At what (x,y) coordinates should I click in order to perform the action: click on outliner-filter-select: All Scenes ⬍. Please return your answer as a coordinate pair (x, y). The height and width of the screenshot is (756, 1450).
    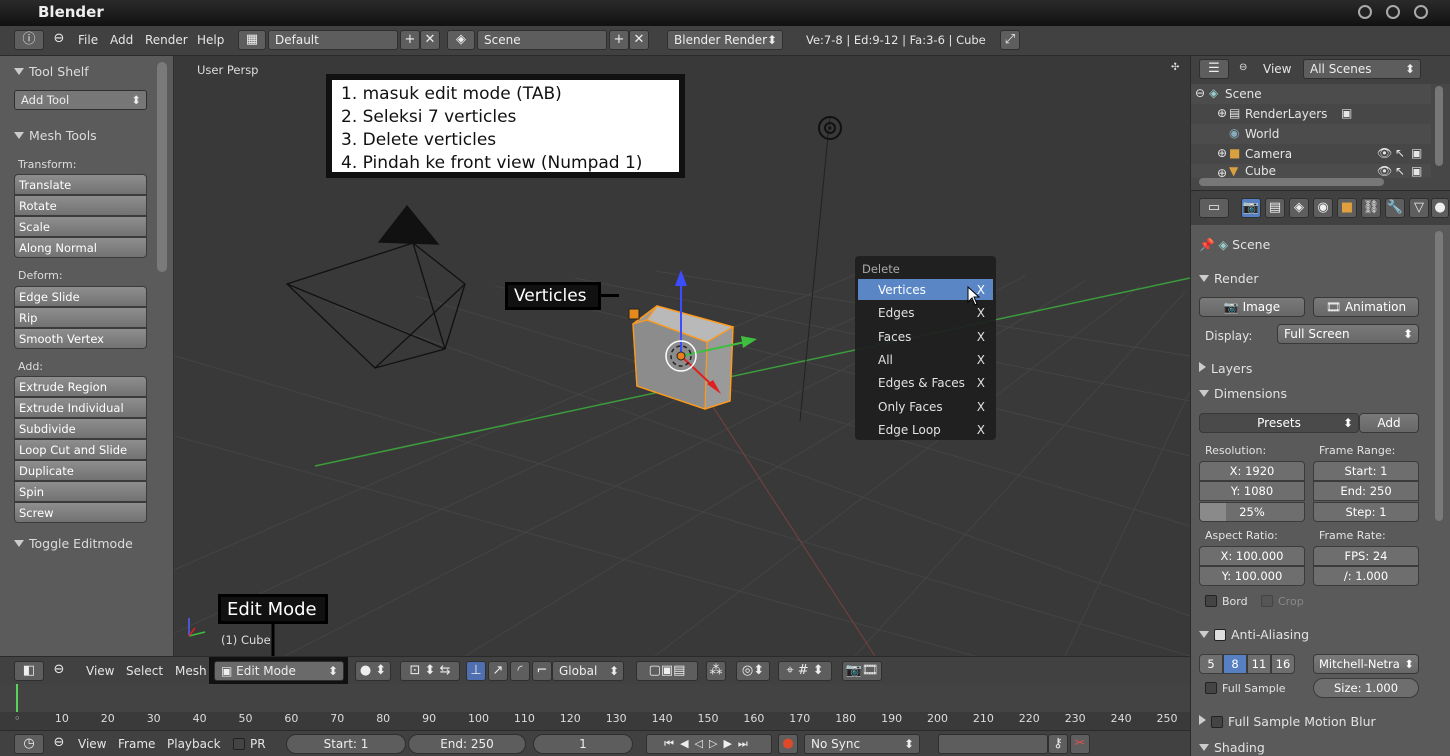
    Looking at the image, I should click on (1362, 69).